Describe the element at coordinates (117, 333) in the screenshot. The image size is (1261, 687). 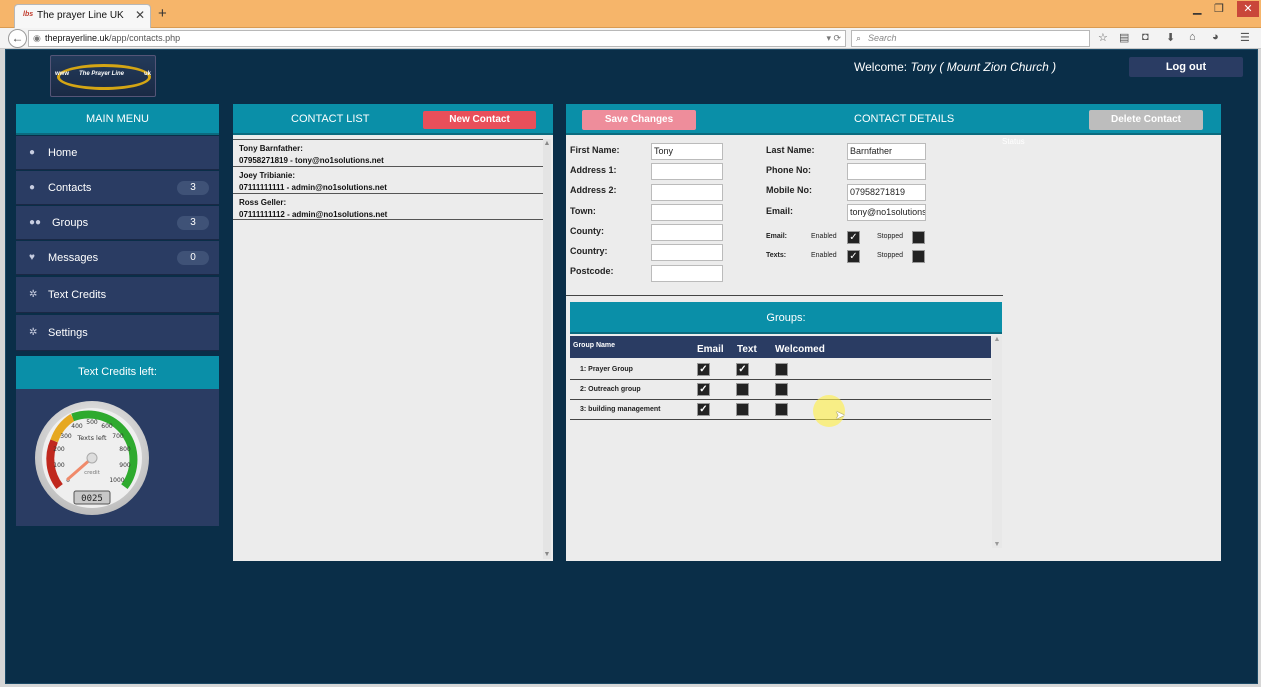
I see `menu-item-settings: ✲ Settings` at that location.